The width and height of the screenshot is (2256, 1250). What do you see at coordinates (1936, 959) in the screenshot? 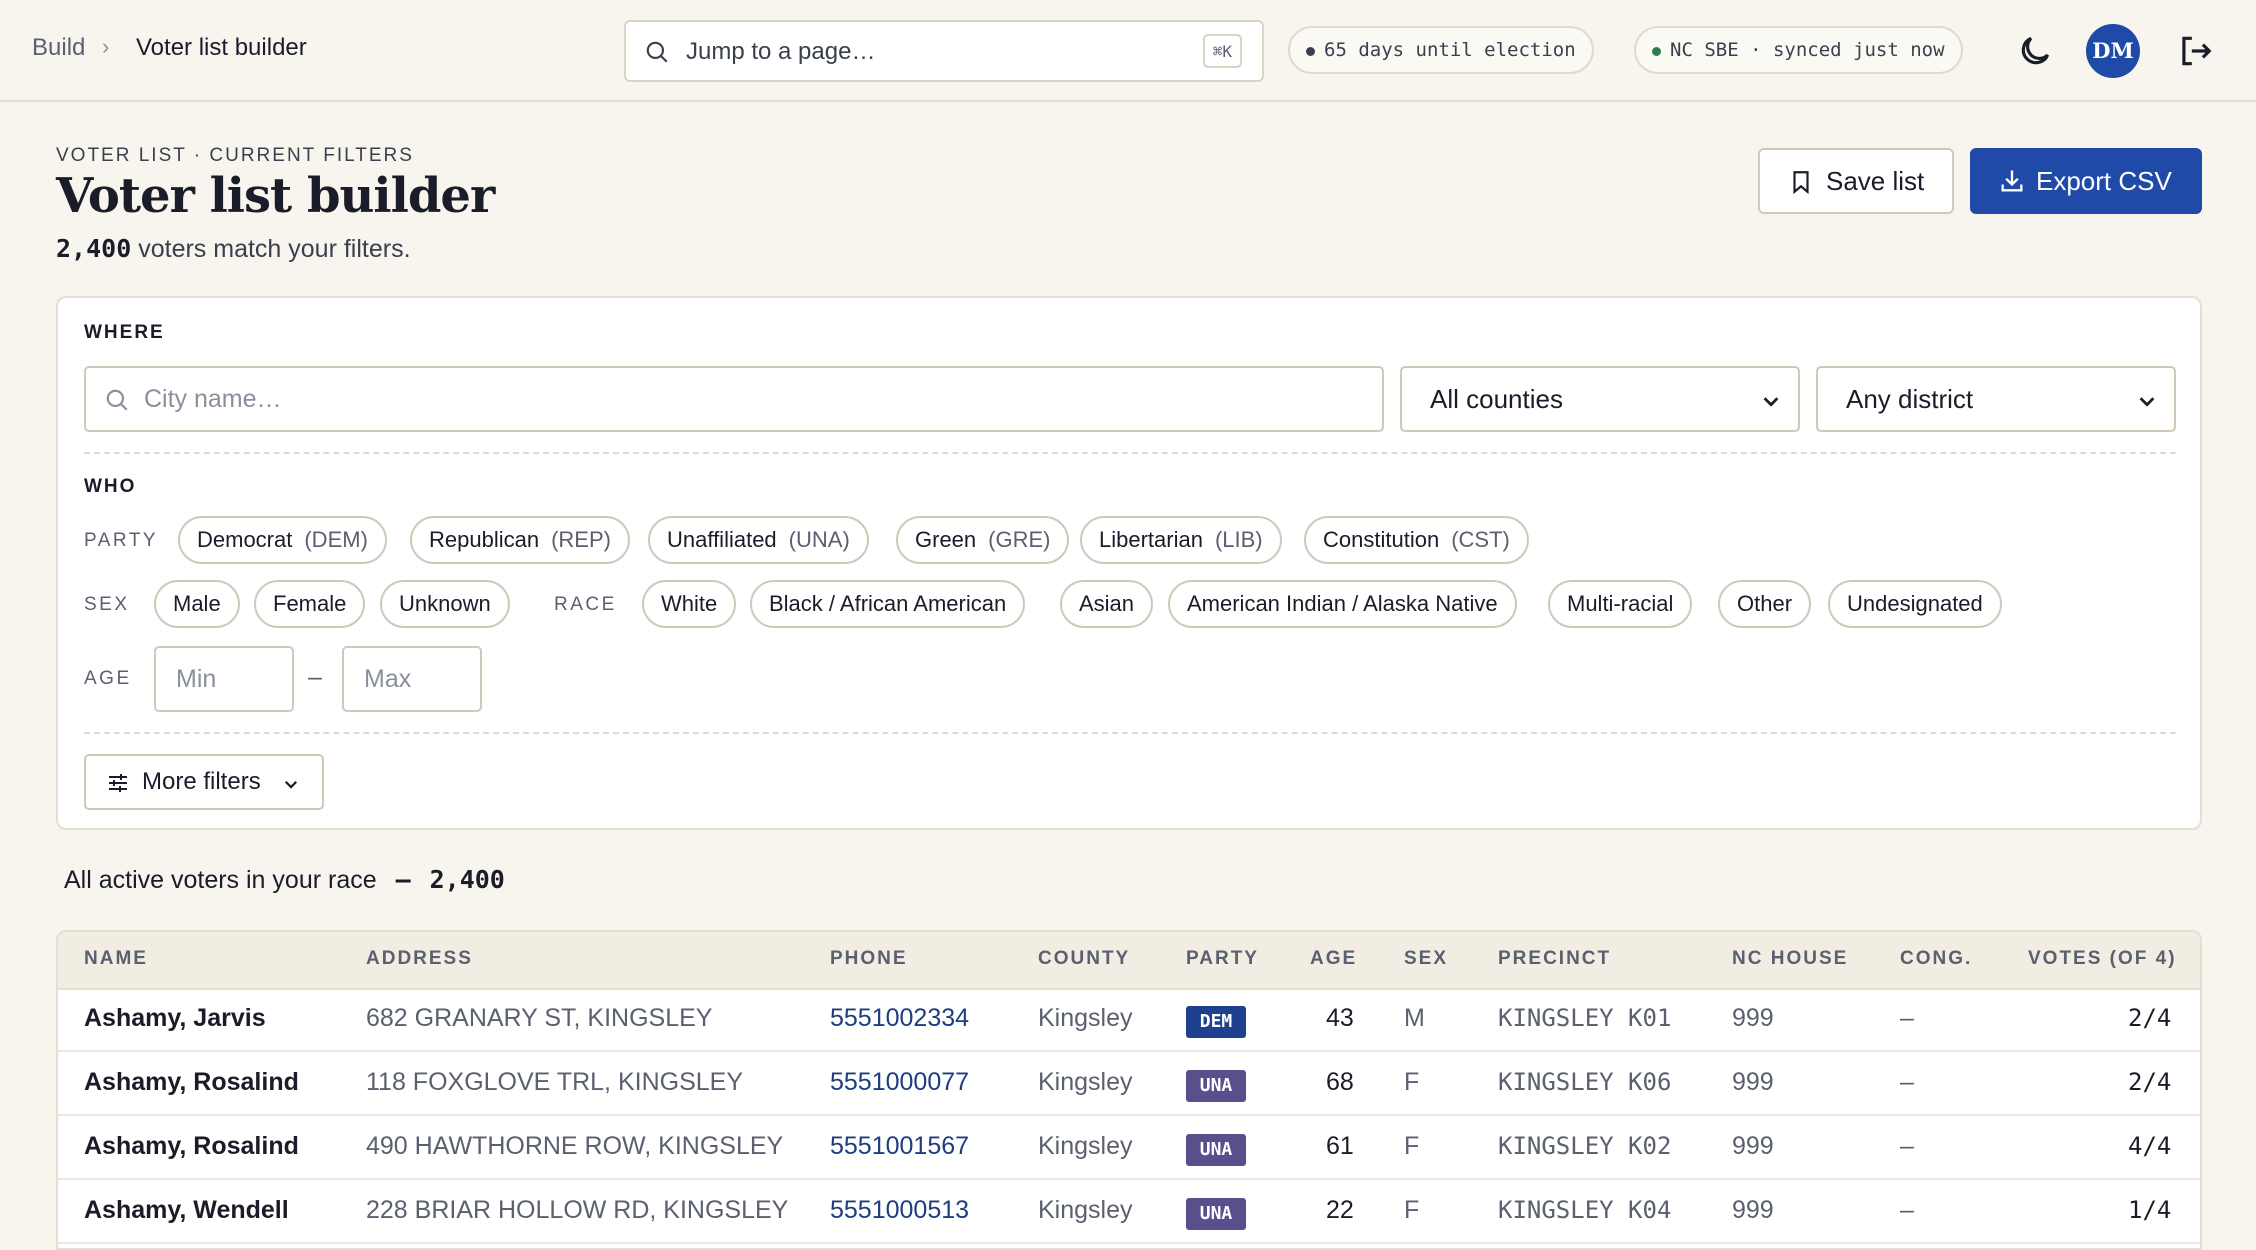
I see `col-cong: CONG.` at bounding box center [1936, 959].